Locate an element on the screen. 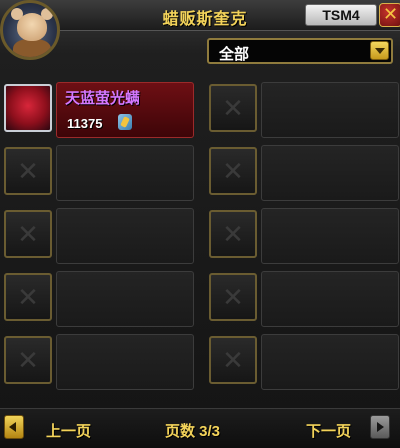  close-button: ✕ is located at coordinates (389, 15).